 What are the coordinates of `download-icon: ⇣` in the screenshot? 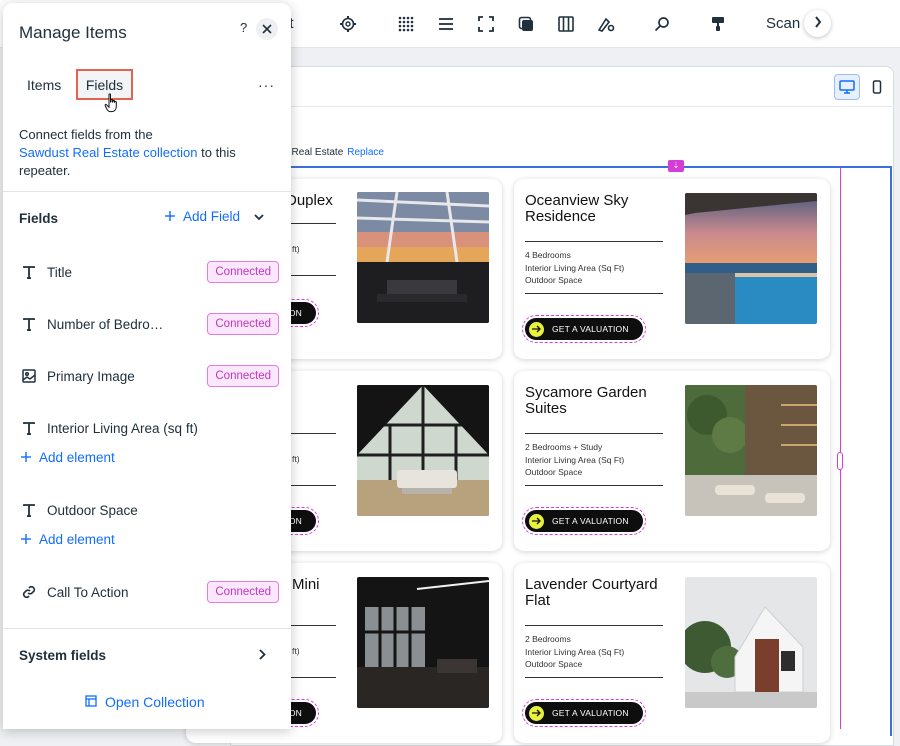 It's located at (676, 166).